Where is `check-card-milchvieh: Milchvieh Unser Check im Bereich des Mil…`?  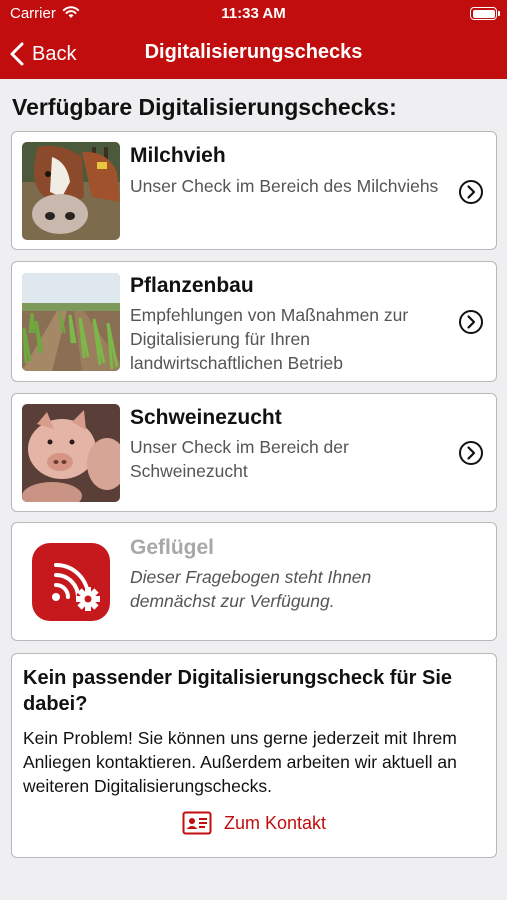 check-card-milchvieh: Milchvieh Unser Check im Bereich des Mil… is located at coordinates (254, 190).